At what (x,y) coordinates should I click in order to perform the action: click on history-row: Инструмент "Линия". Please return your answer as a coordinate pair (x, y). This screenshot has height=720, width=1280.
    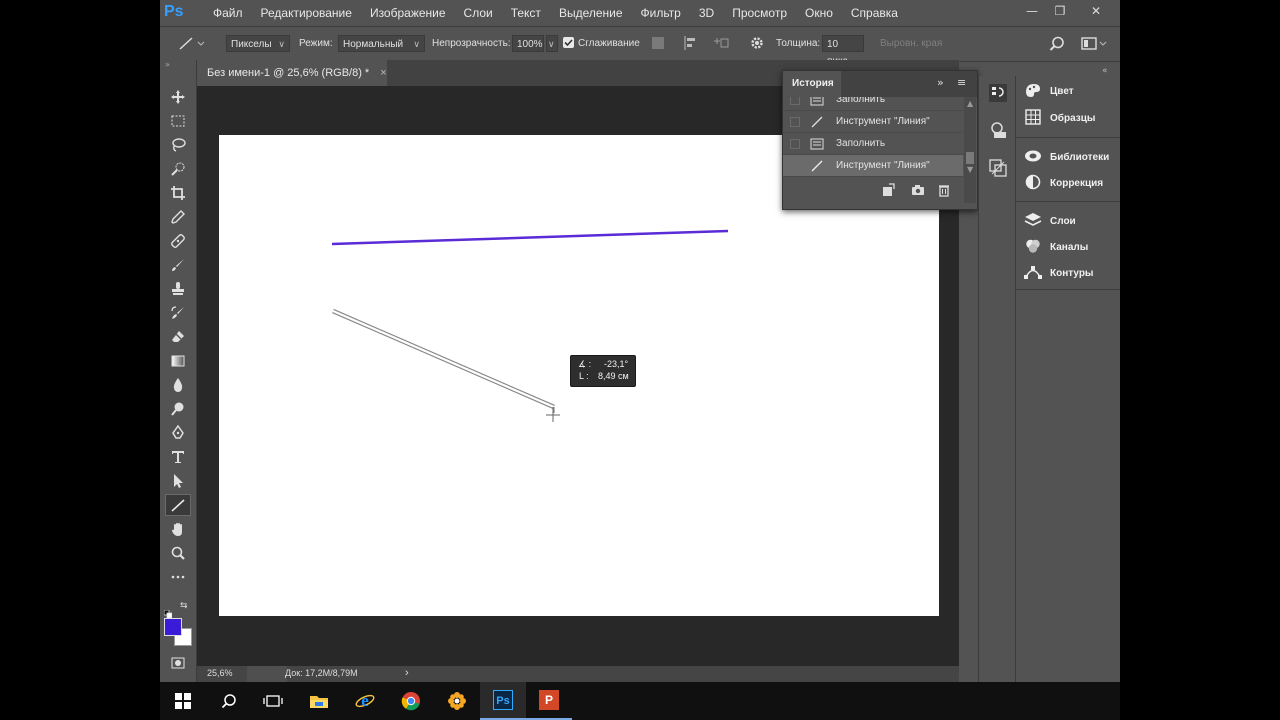
    Looking at the image, I should click on (873, 122).